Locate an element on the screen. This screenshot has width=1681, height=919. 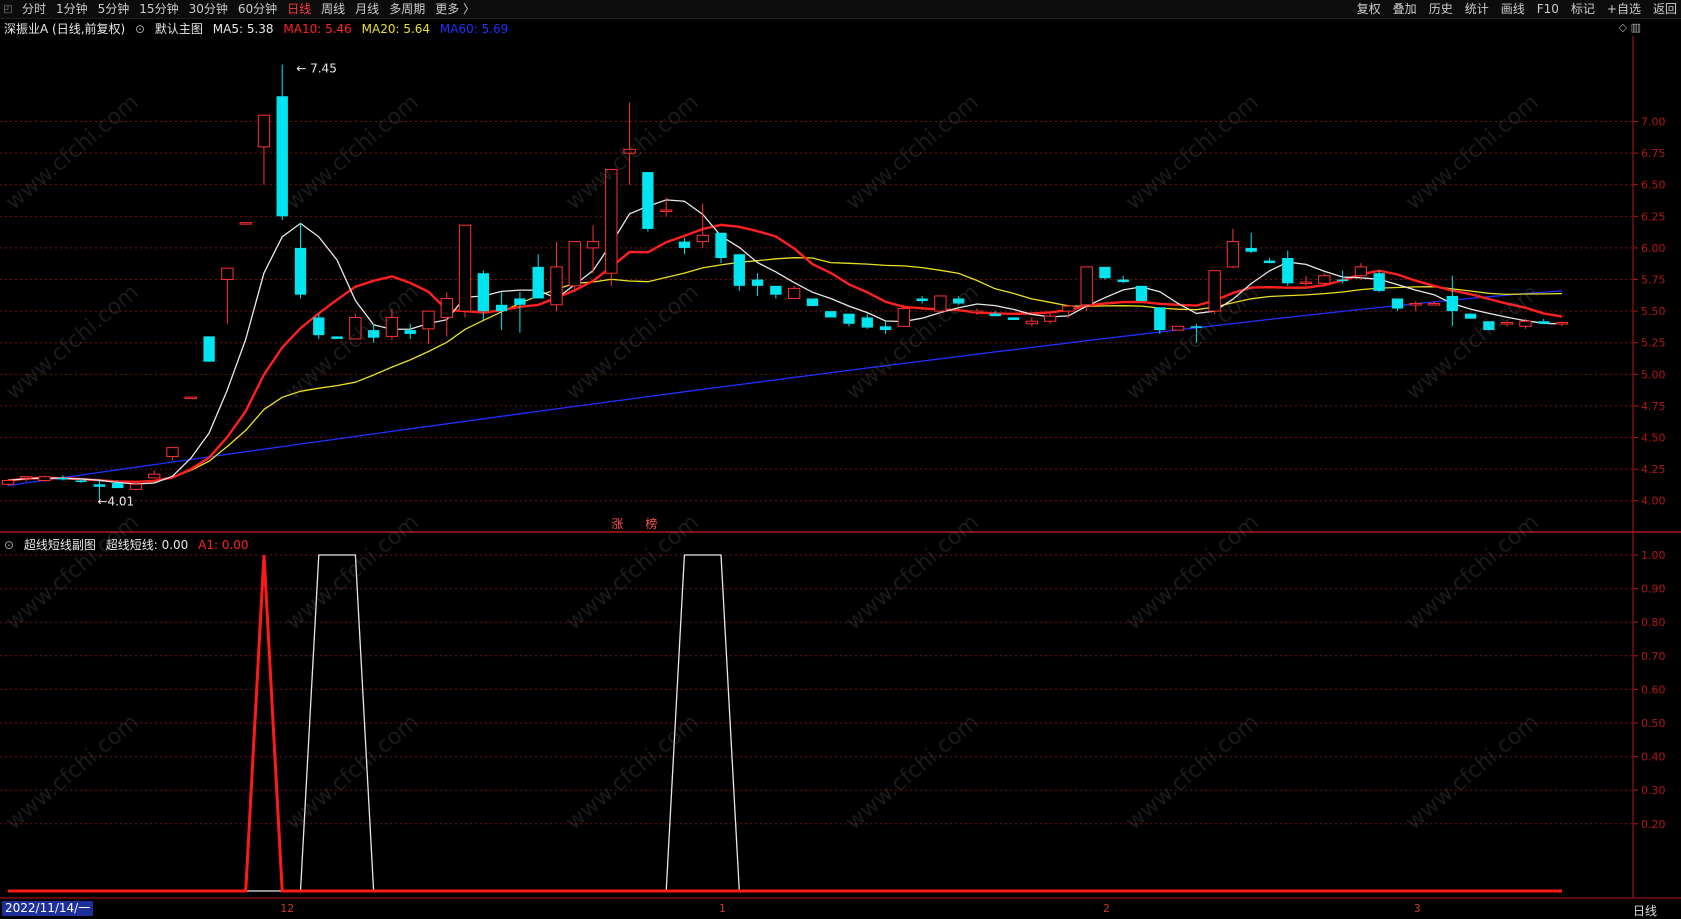
y-tick-label: 0.60 is located at coordinates (1653, 689).